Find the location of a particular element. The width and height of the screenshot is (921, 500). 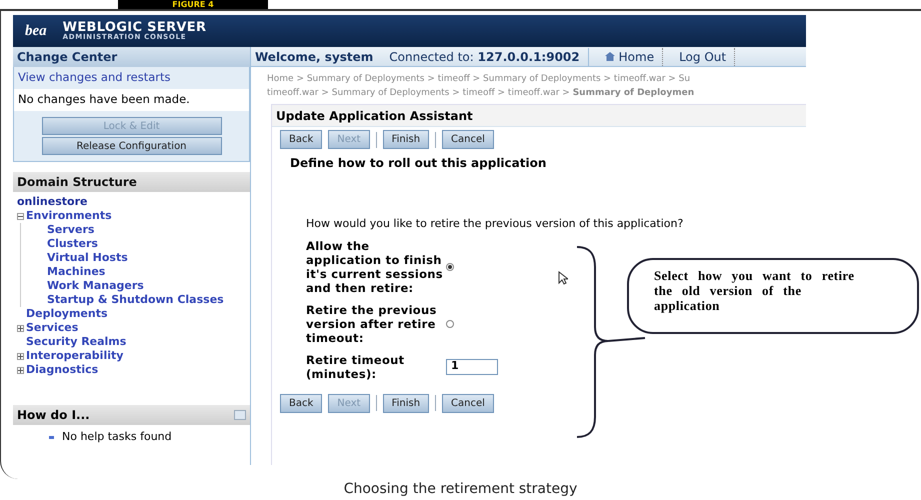

callout-bubble: Select how you want to retire the old version of the application is located at coordinates (773, 296).